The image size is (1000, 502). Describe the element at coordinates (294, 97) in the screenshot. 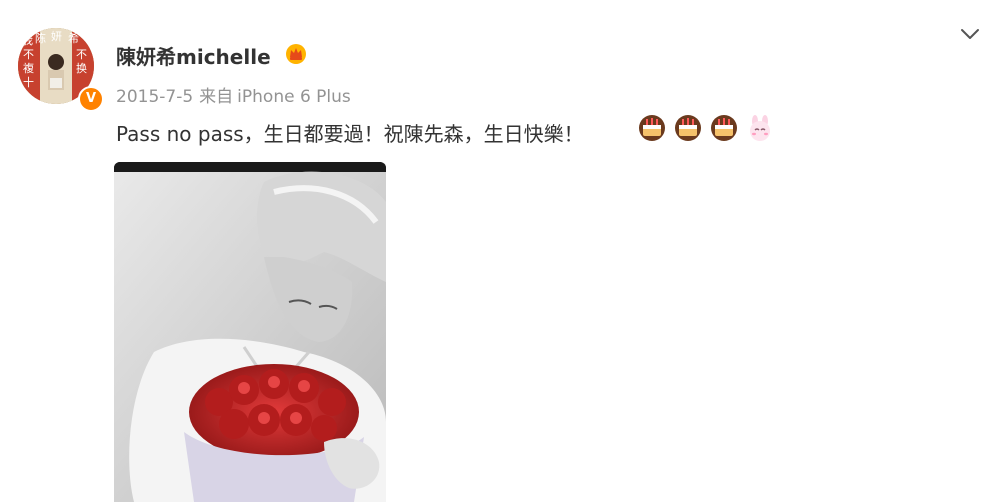

I see `post-source: iPhone 6 Plus` at that location.